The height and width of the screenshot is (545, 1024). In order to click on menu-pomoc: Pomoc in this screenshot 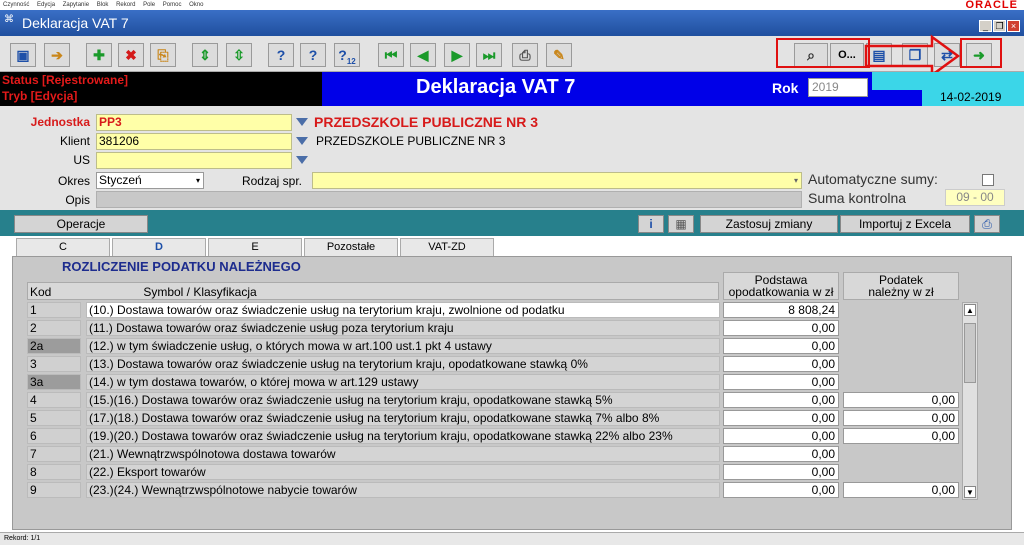, I will do `click(172, 5)`.